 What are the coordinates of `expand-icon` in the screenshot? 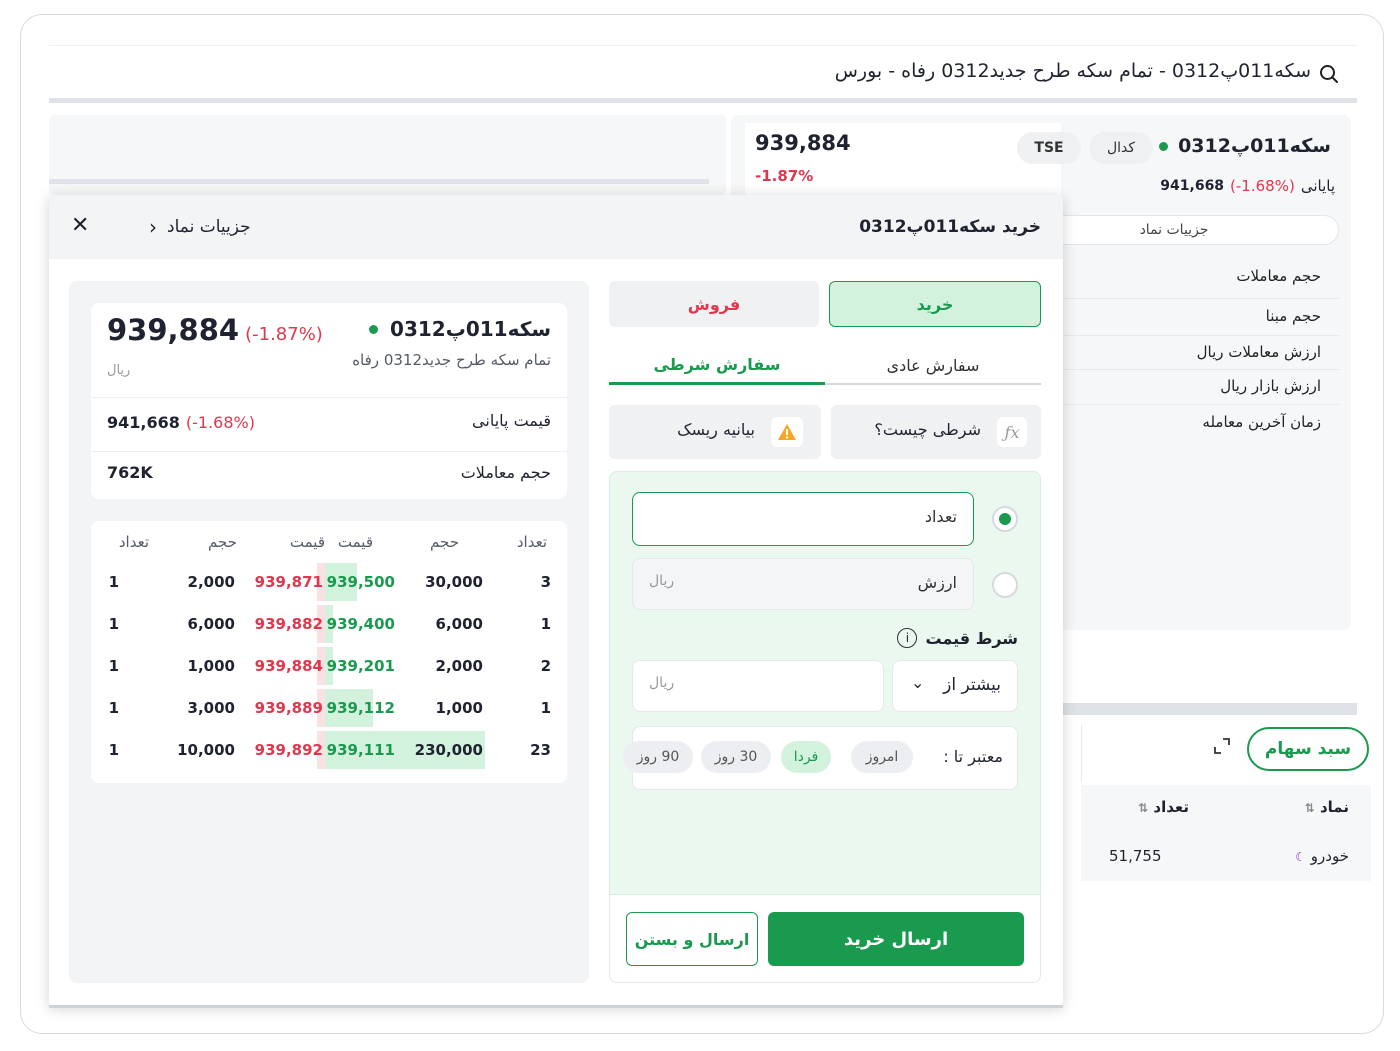 It's located at (1222, 746).